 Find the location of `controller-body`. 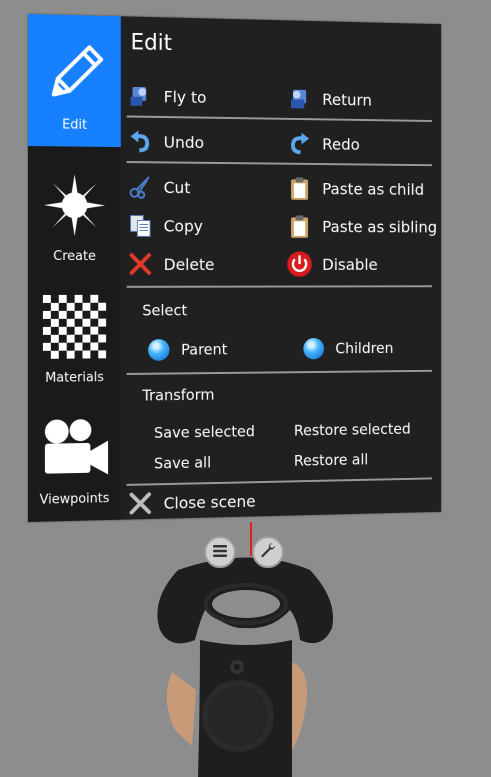

controller-body is located at coordinates (245, 667).